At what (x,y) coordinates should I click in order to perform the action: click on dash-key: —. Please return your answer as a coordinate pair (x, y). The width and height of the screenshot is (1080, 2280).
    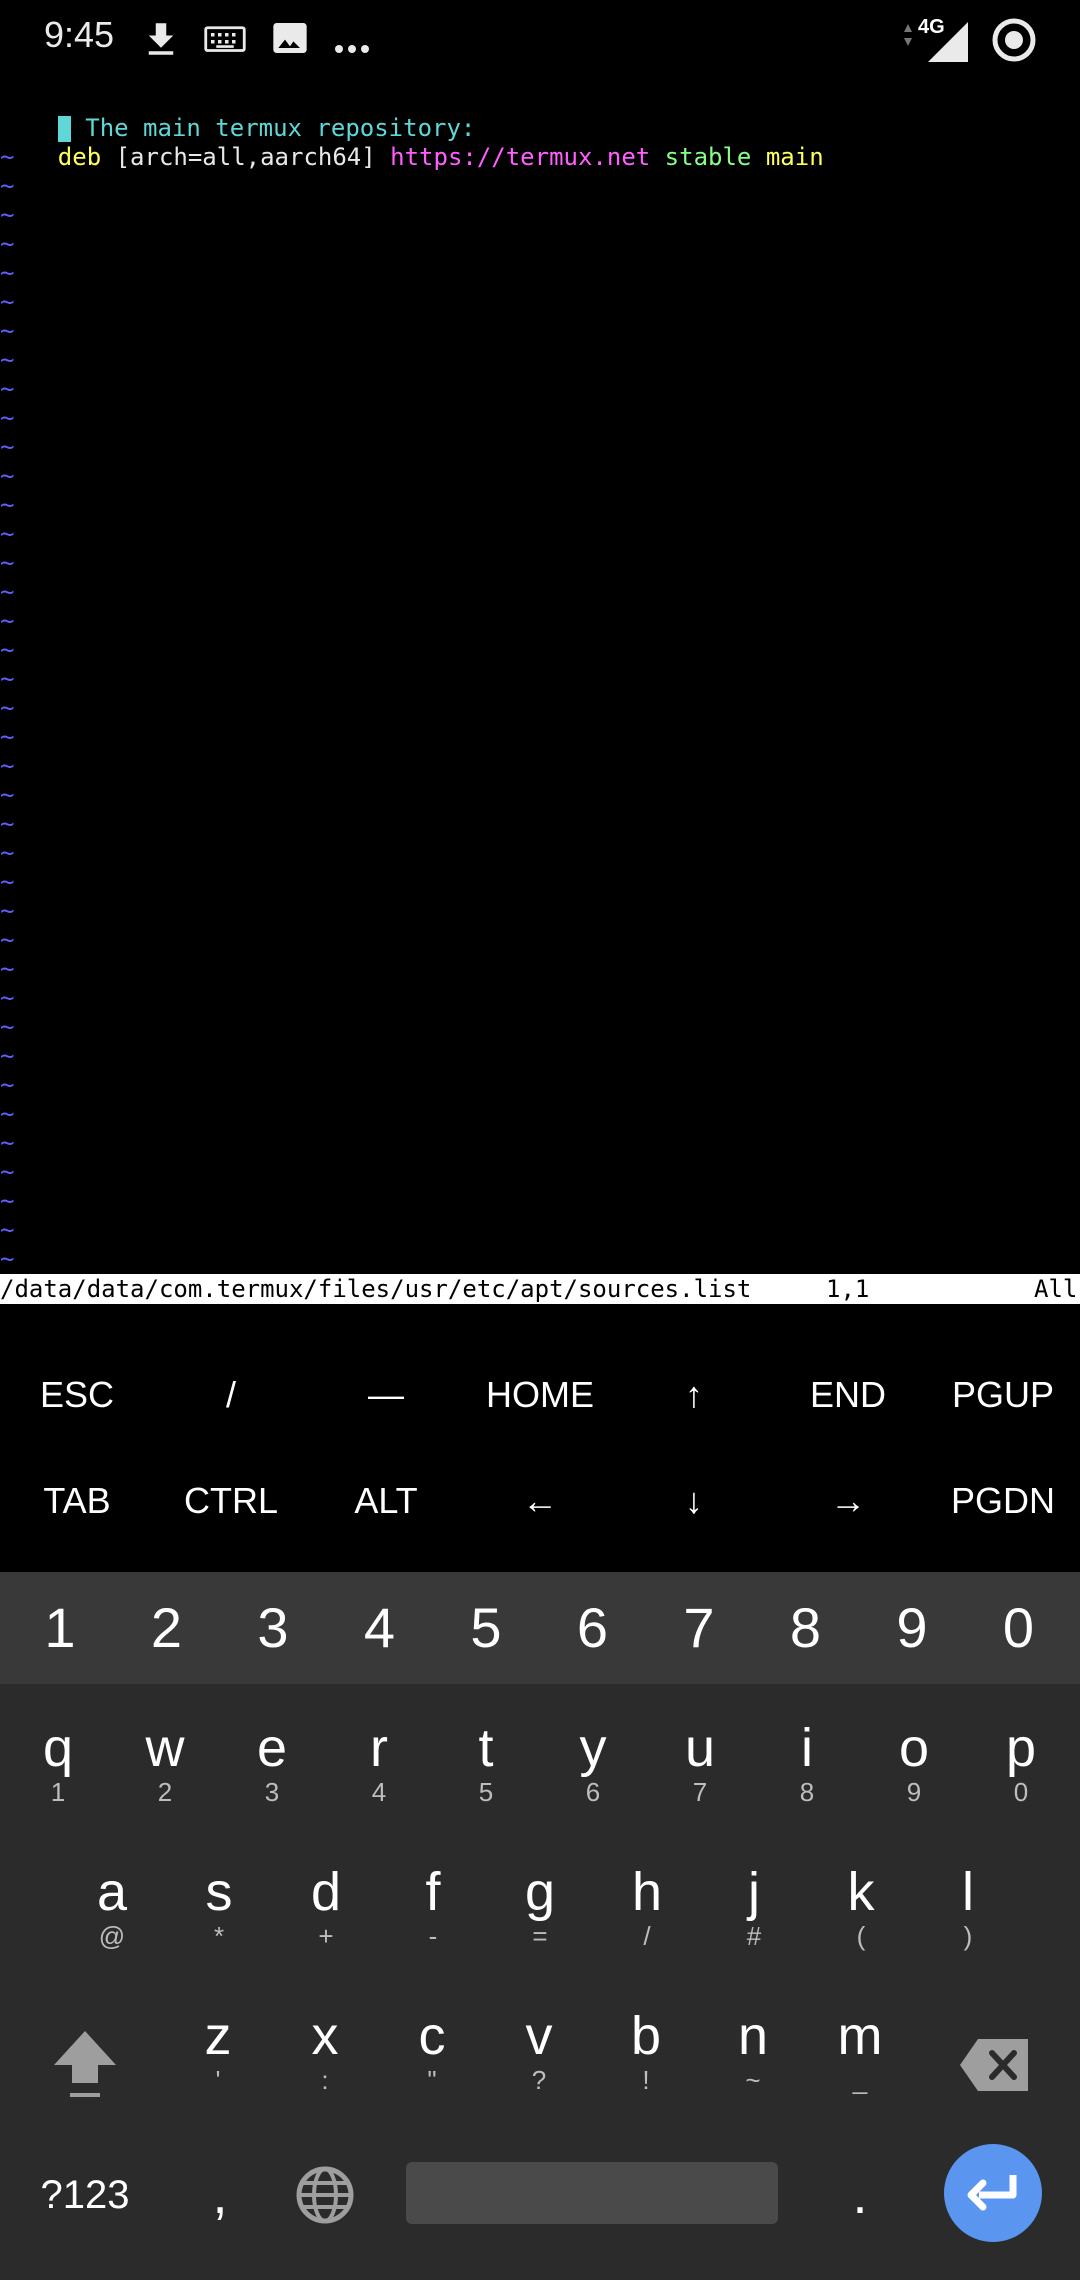
    Looking at the image, I should click on (386, 1395).